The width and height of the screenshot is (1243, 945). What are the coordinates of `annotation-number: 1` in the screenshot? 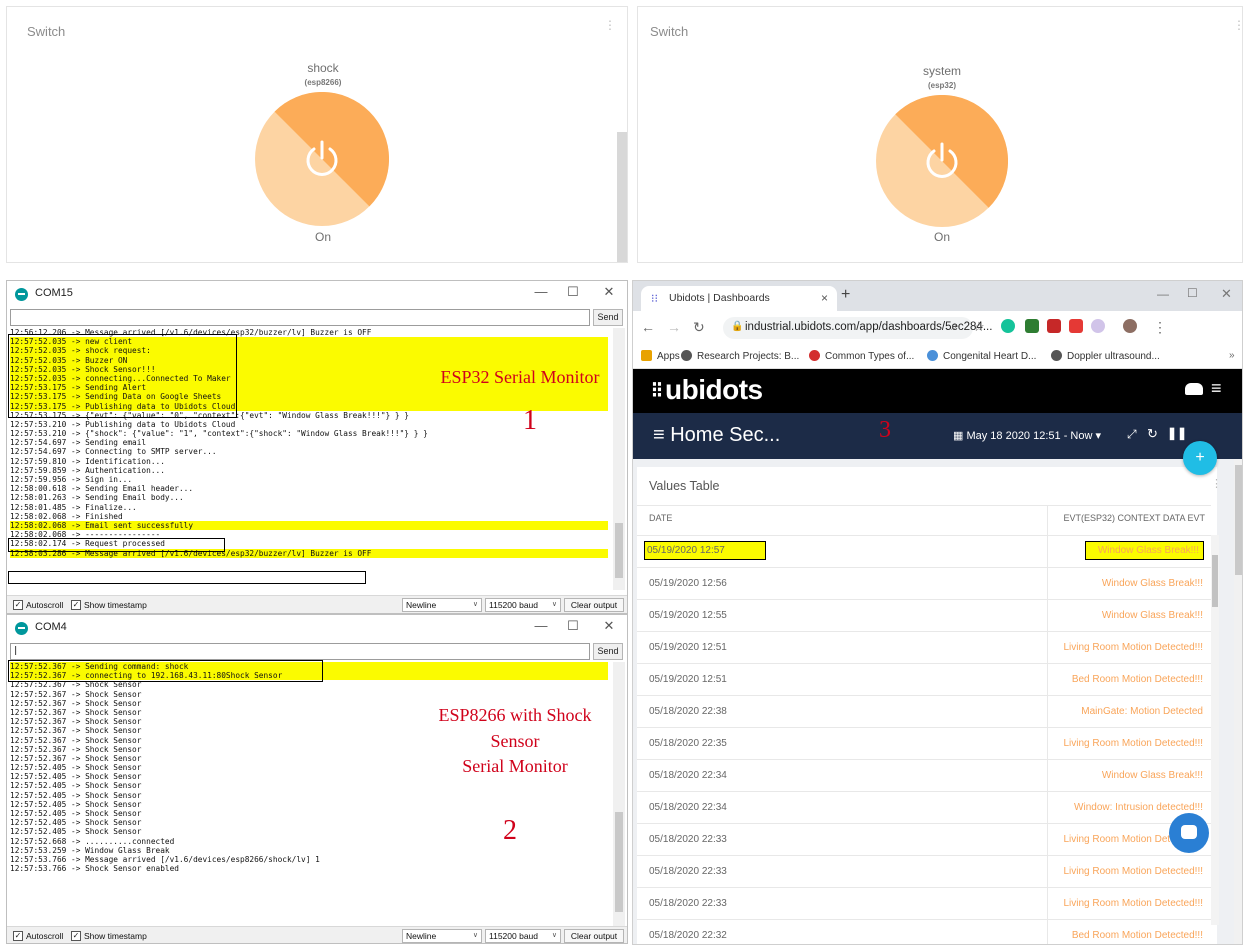 It's located at (530, 420).